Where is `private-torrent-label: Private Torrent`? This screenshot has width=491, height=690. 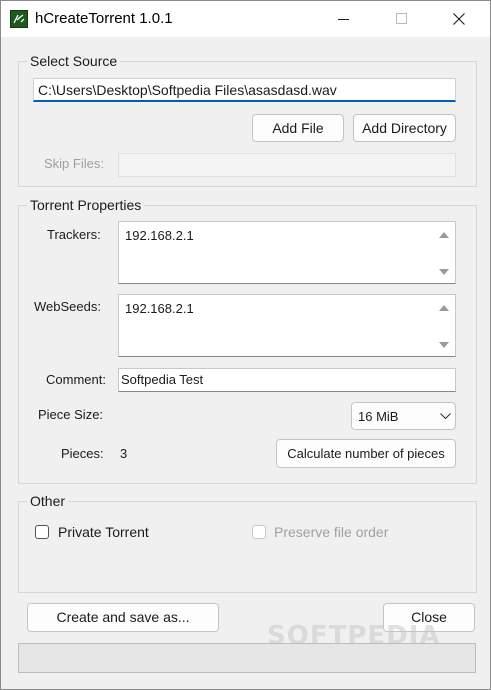
private-torrent-label: Private Torrent is located at coordinates (103, 532).